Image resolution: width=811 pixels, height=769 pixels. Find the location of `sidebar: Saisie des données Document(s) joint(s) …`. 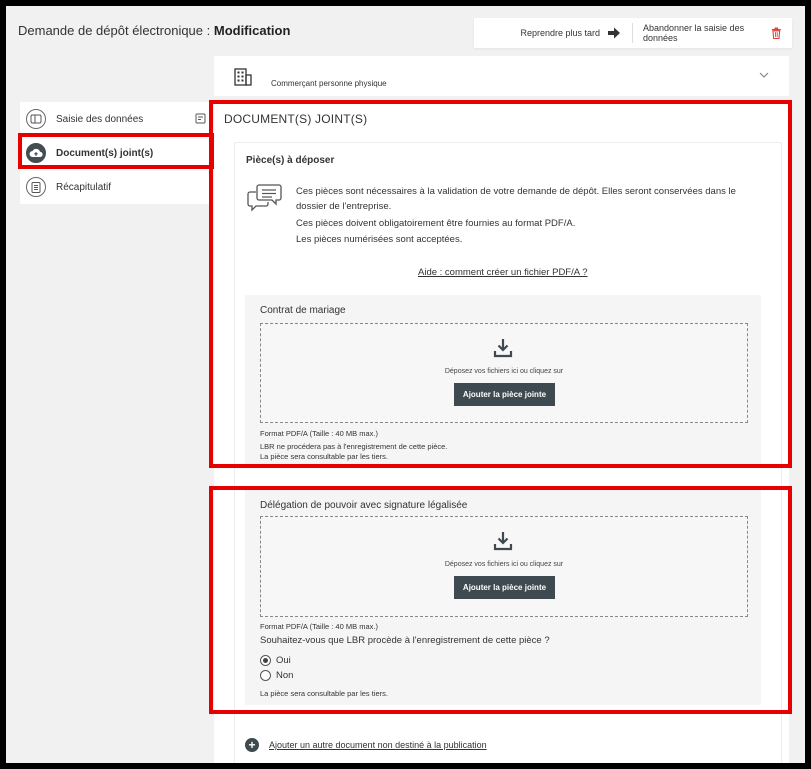

sidebar: Saisie des données Document(s) joint(s) … is located at coordinates (116, 153).